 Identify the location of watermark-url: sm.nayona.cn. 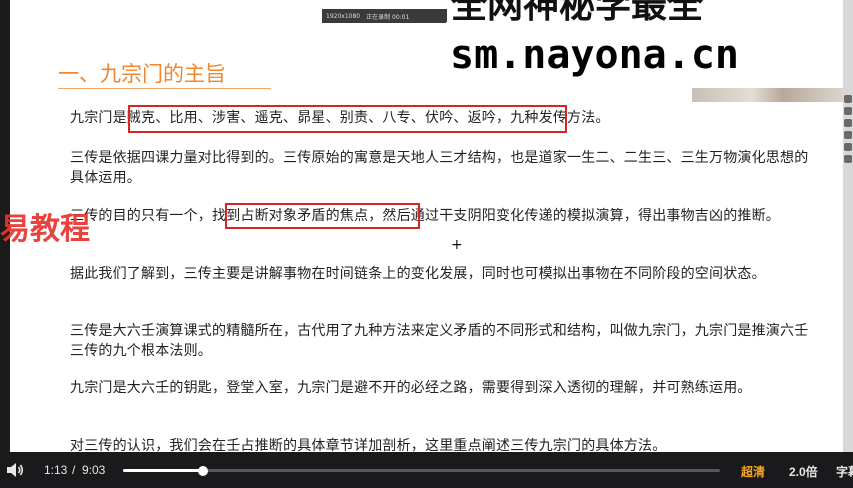
(622, 55).